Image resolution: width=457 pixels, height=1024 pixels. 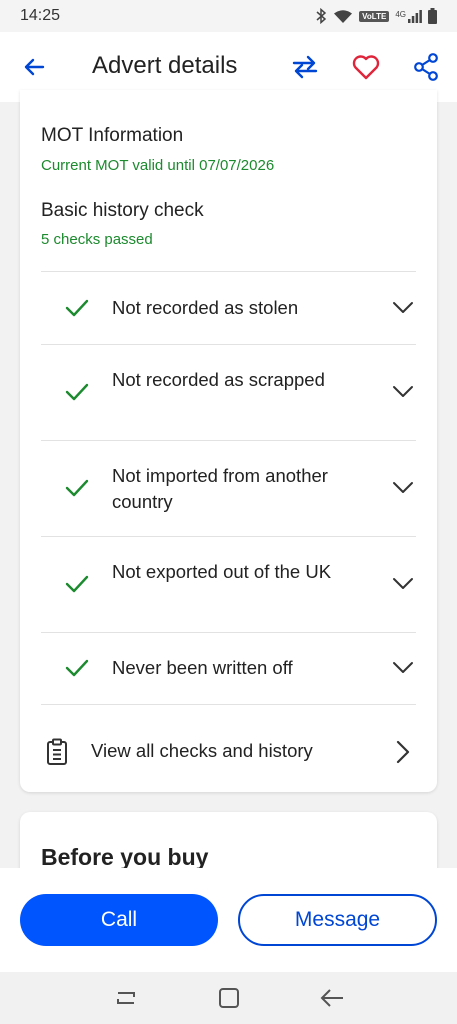 I want to click on check-label: Not exported out of the UK, so click(x=222, y=571).